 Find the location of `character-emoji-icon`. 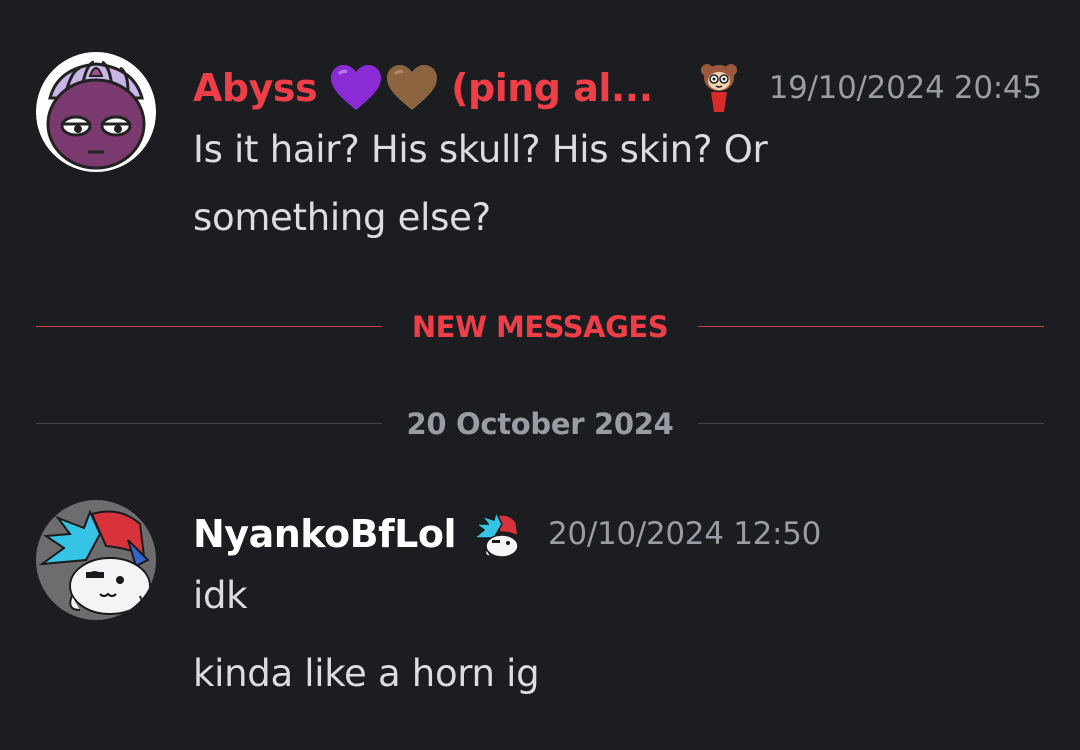

character-emoji-icon is located at coordinates (719, 88).